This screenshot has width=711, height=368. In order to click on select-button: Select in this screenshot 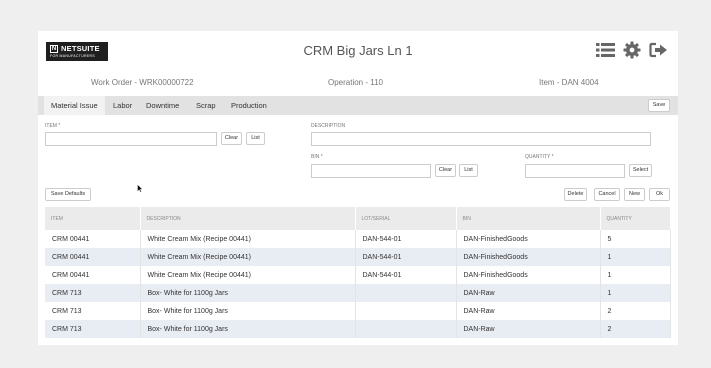, I will do `click(640, 170)`.